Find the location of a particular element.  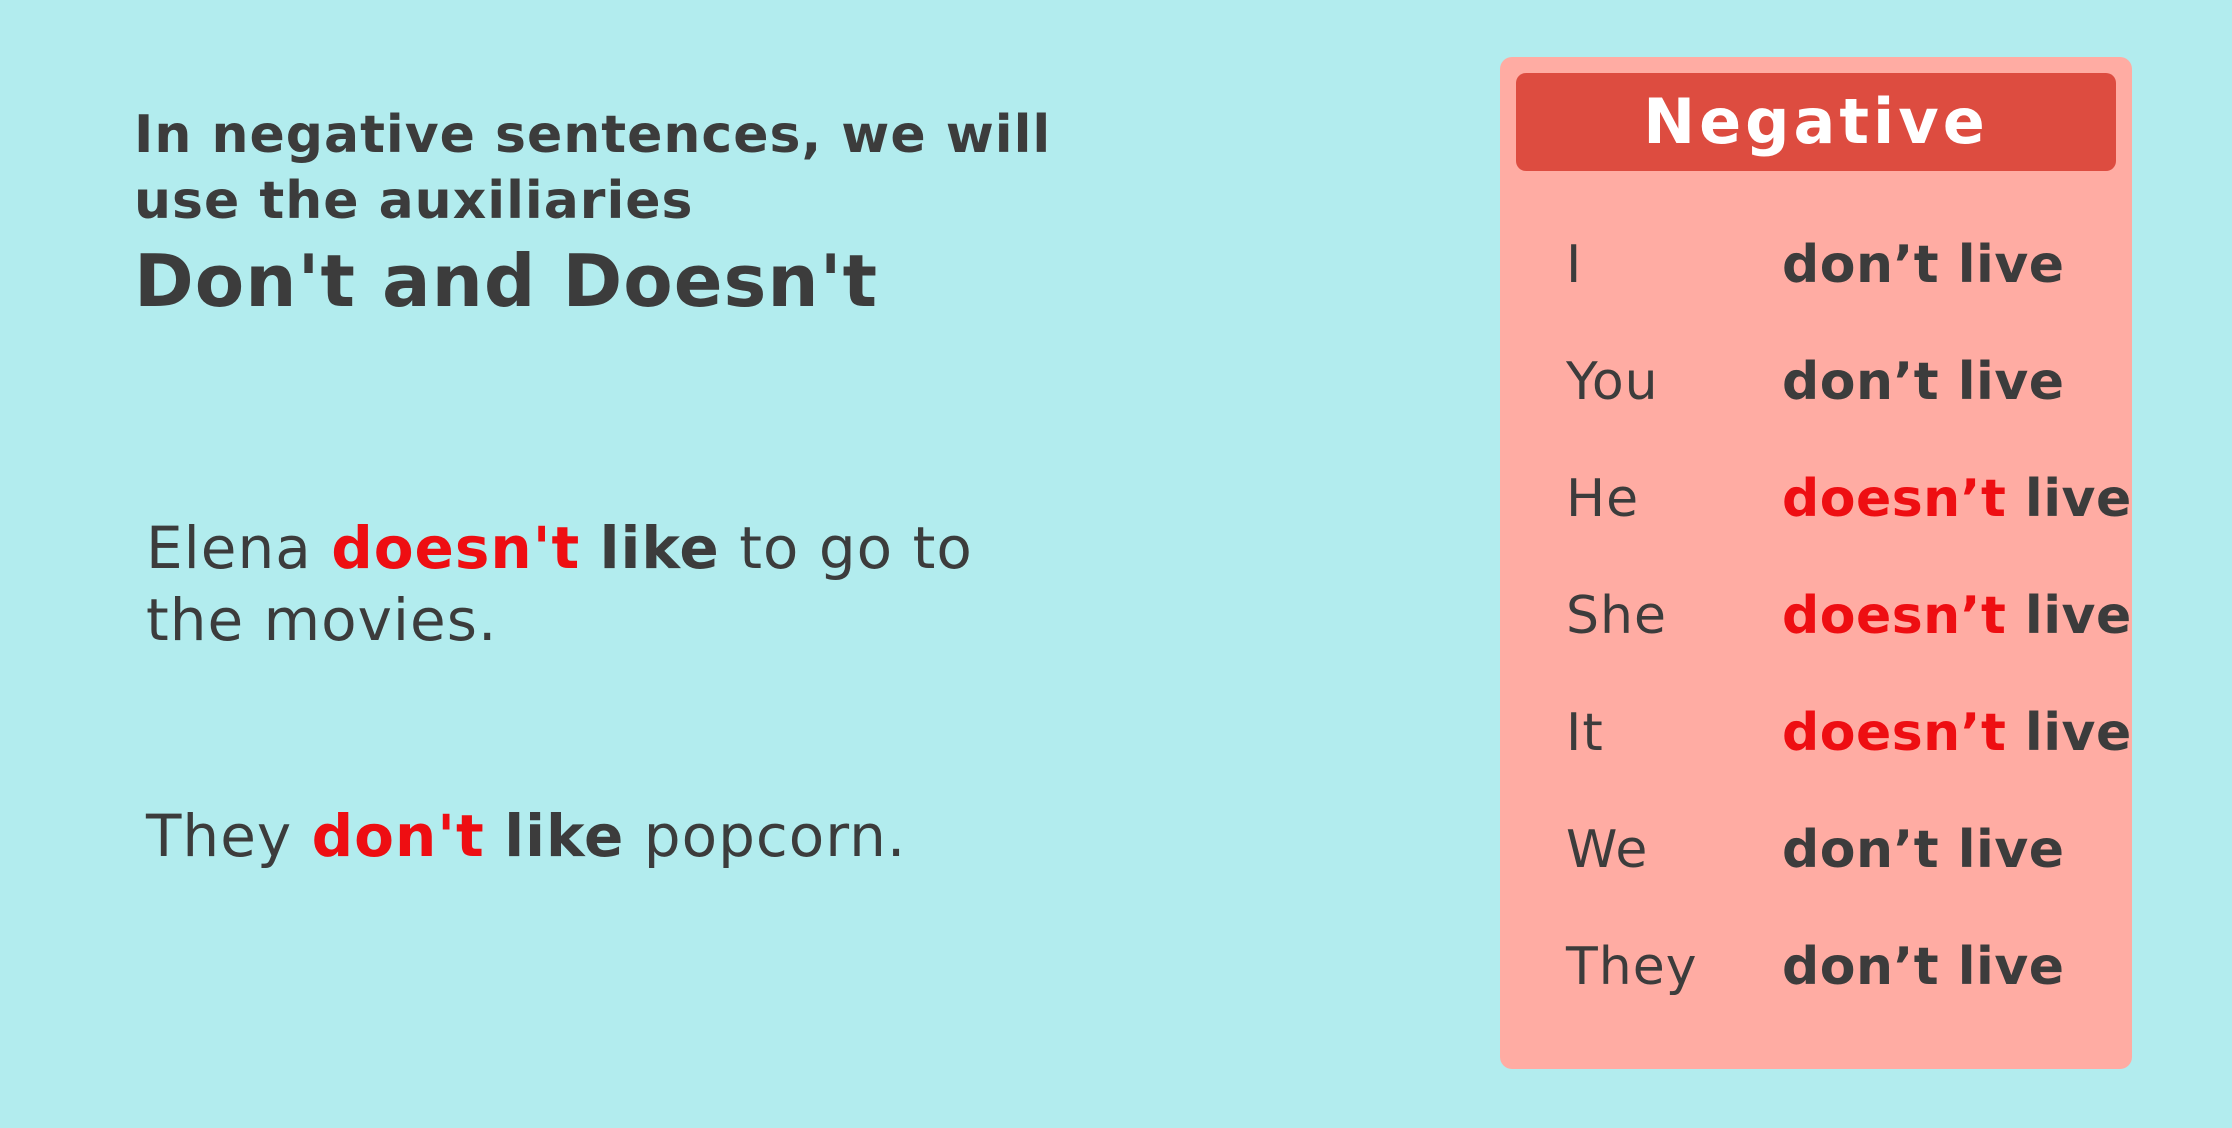

conjugation-row: They don’t live is located at coordinates (1816, 967).